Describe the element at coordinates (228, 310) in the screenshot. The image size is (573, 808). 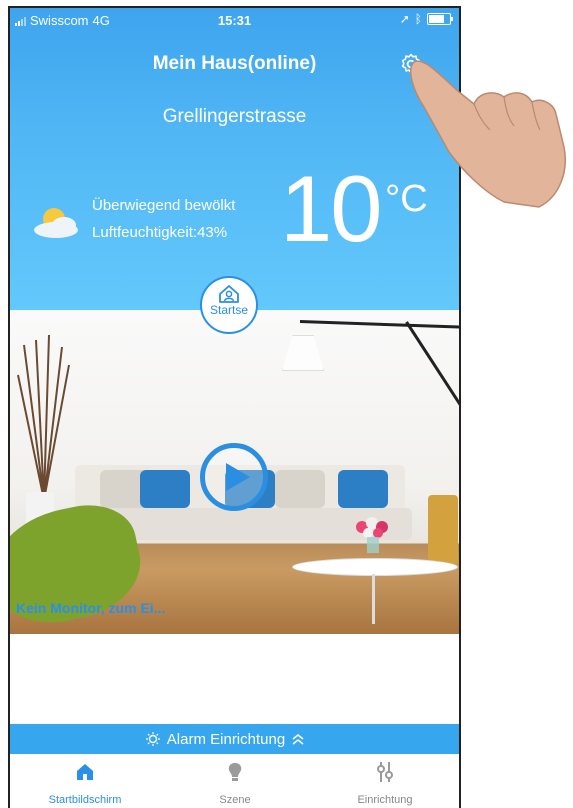
I see `startseite-label: Startse` at that location.